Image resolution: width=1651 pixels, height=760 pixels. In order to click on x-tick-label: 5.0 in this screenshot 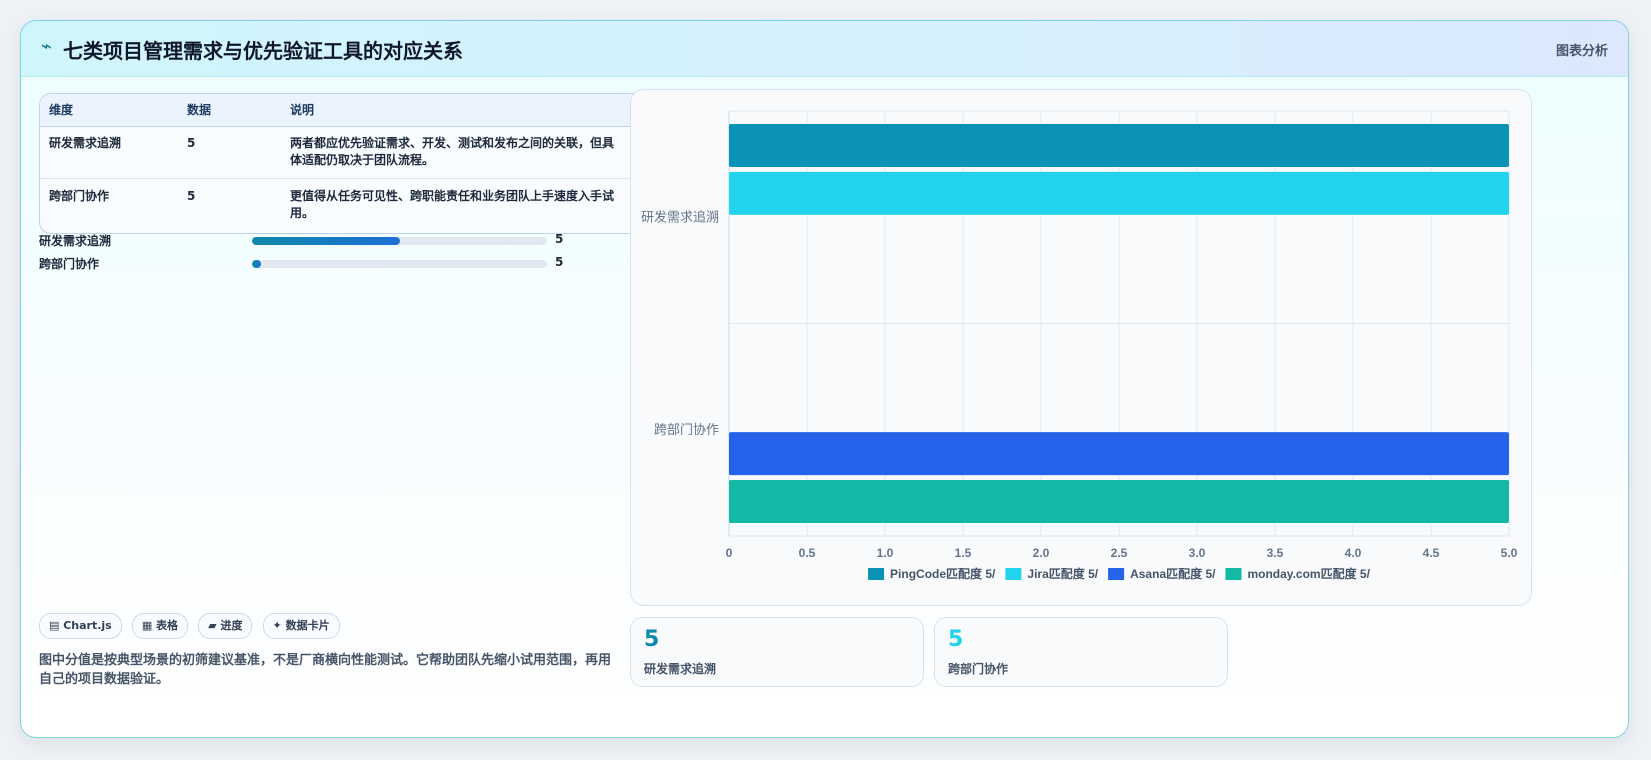, I will do `click(1509, 553)`.